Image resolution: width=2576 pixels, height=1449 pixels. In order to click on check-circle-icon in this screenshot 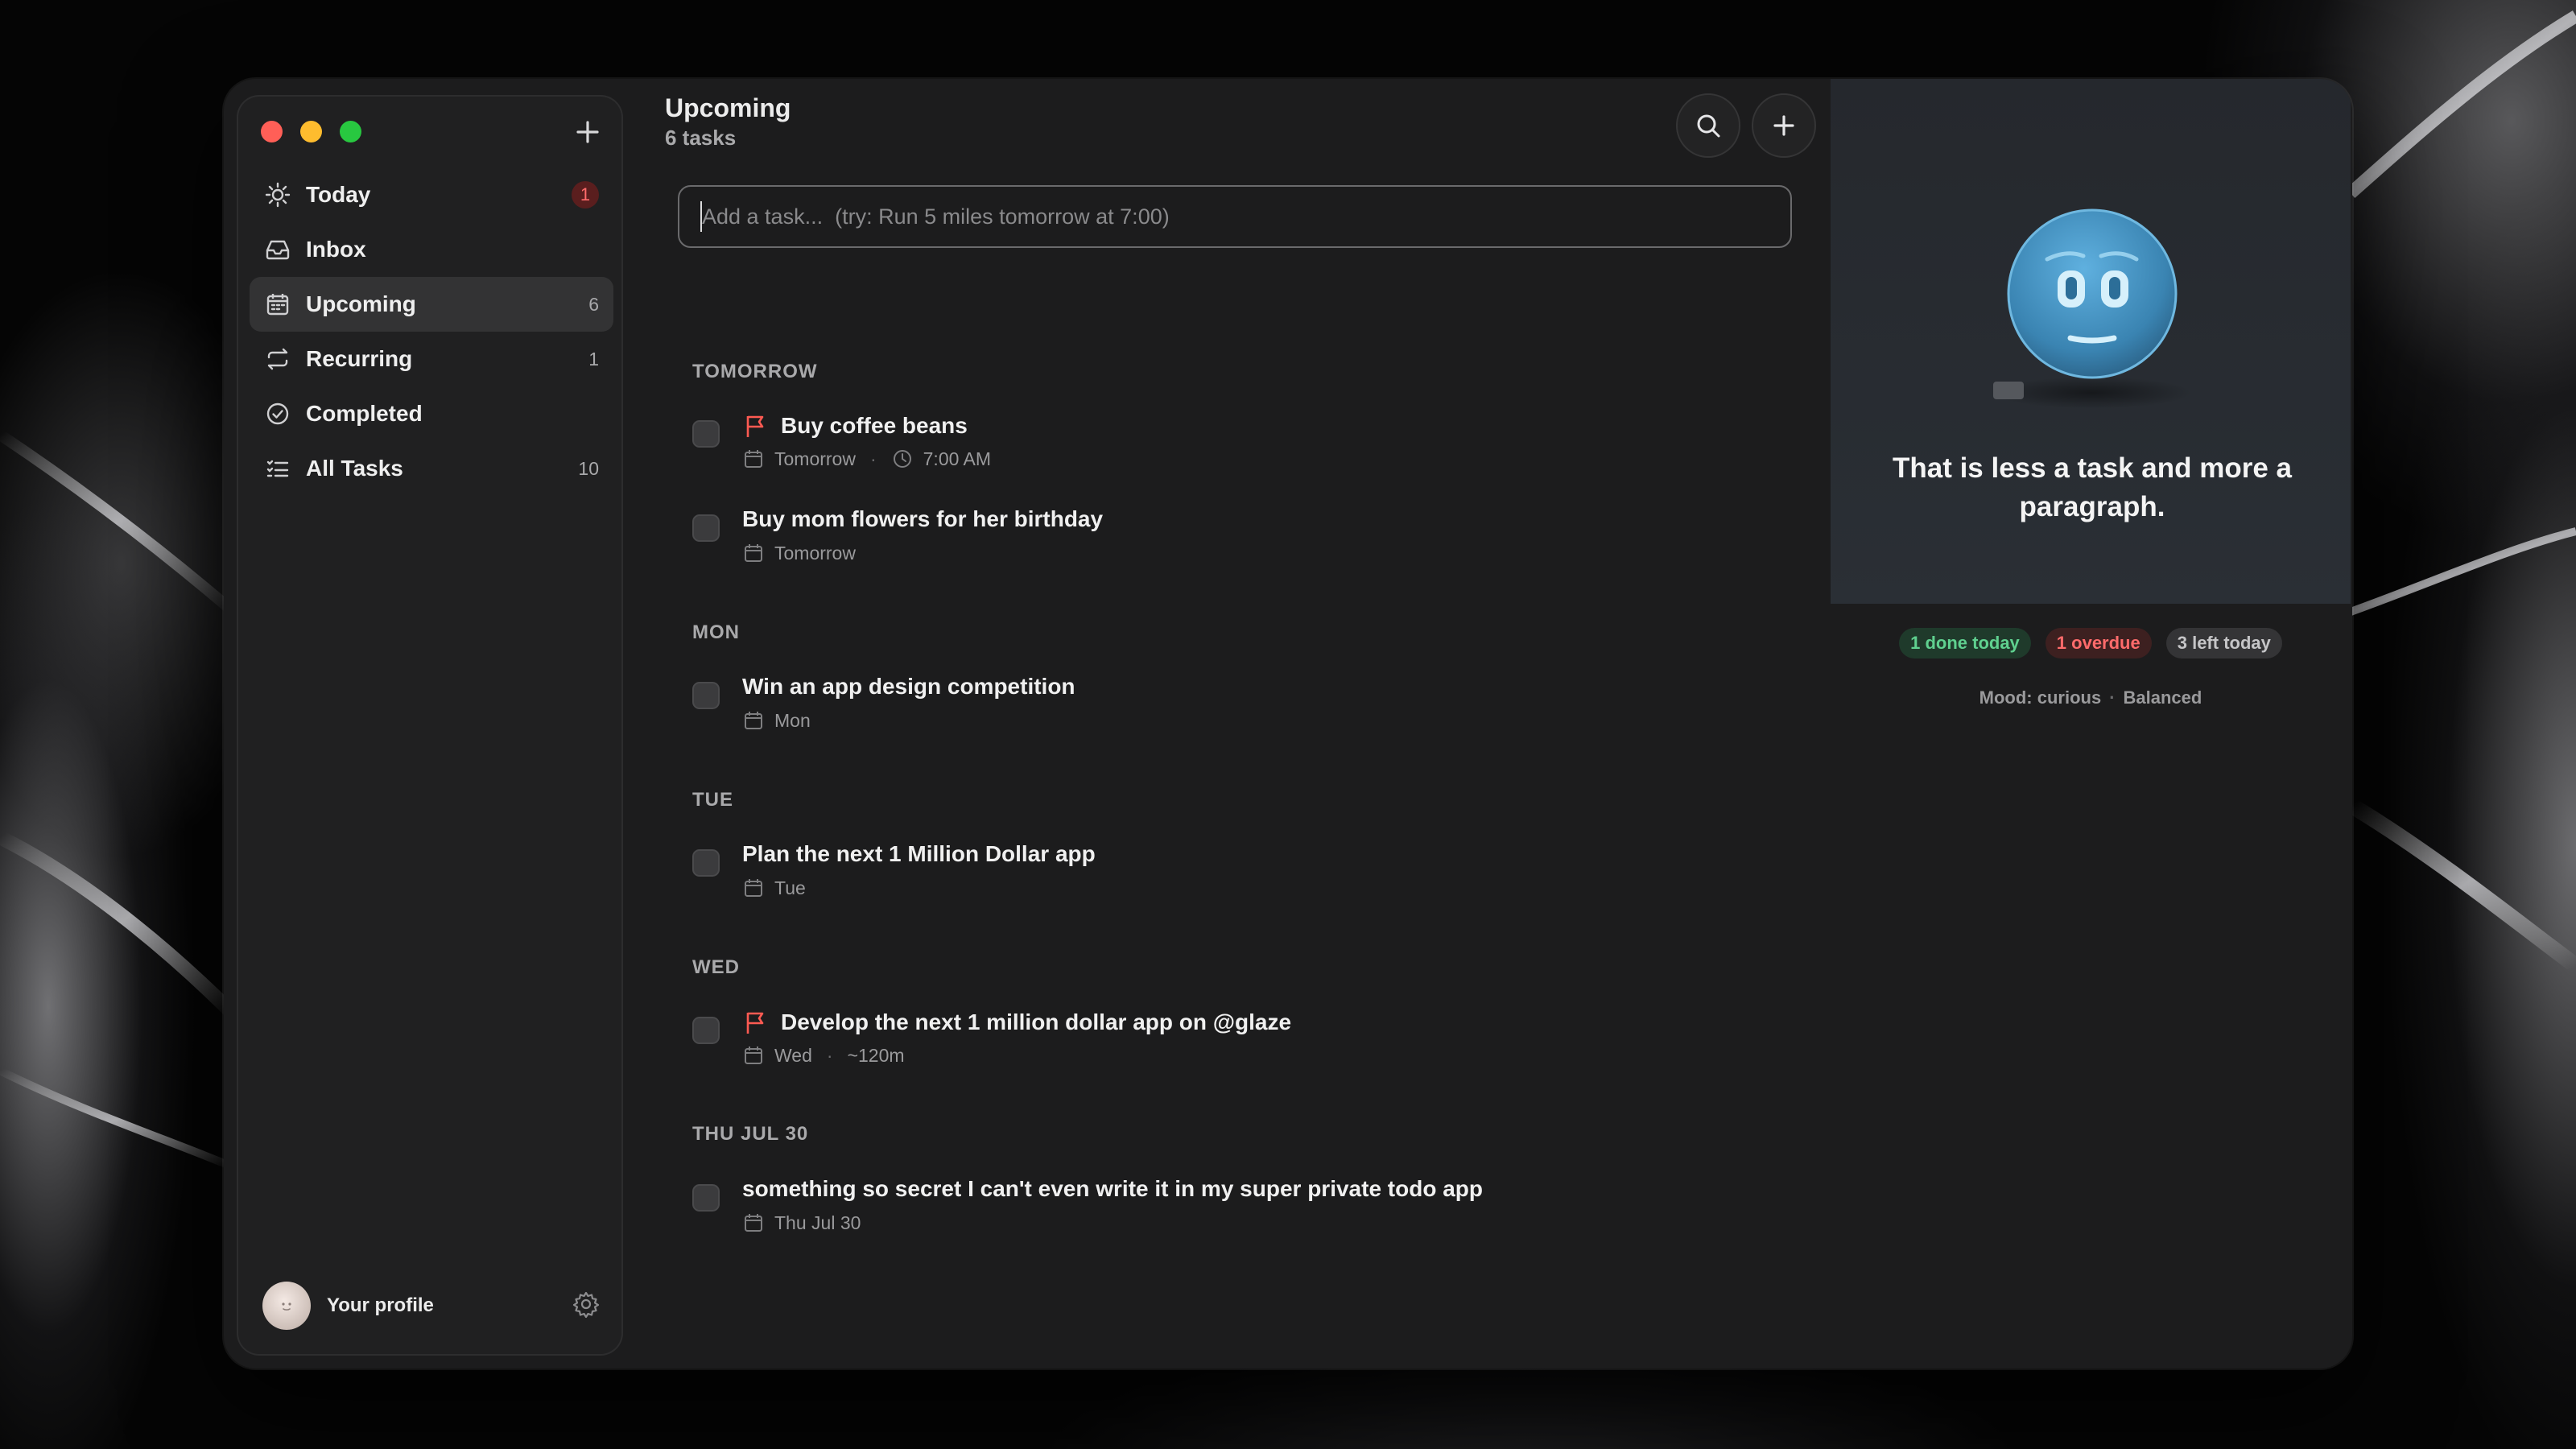, I will do `click(277, 413)`.